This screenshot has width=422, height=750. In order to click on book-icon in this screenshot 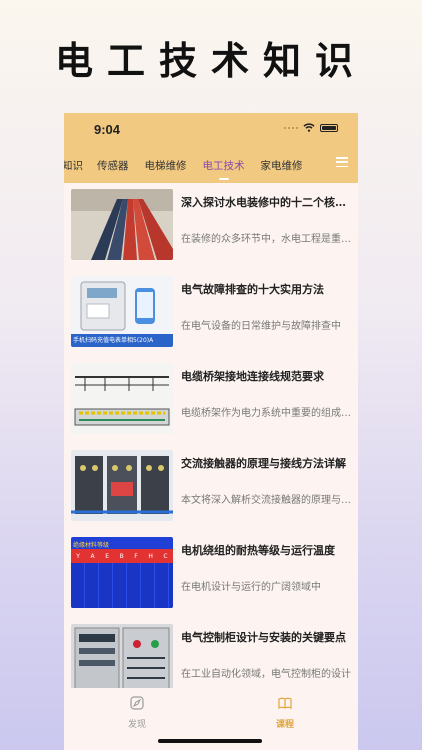, I will do `click(285, 703)`.